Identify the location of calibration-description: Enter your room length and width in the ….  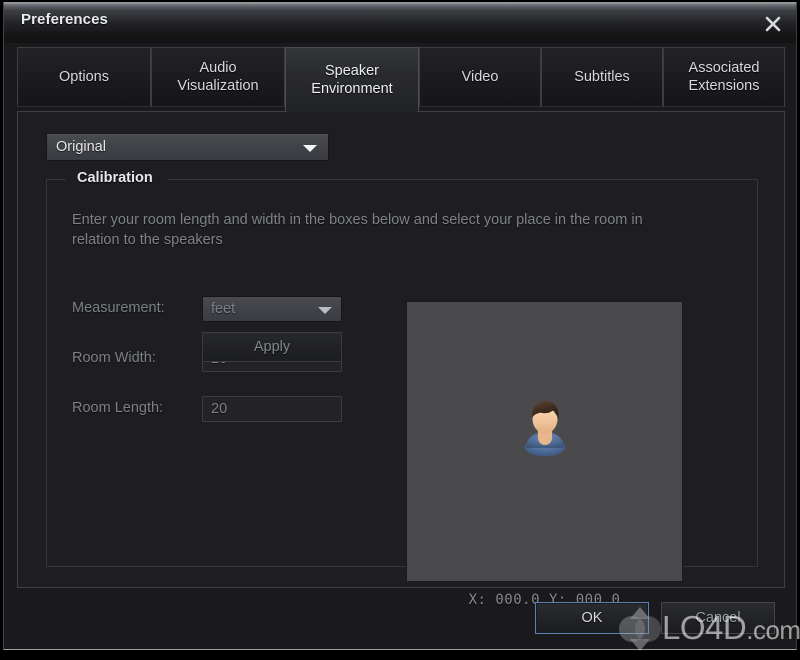
(357, 230).